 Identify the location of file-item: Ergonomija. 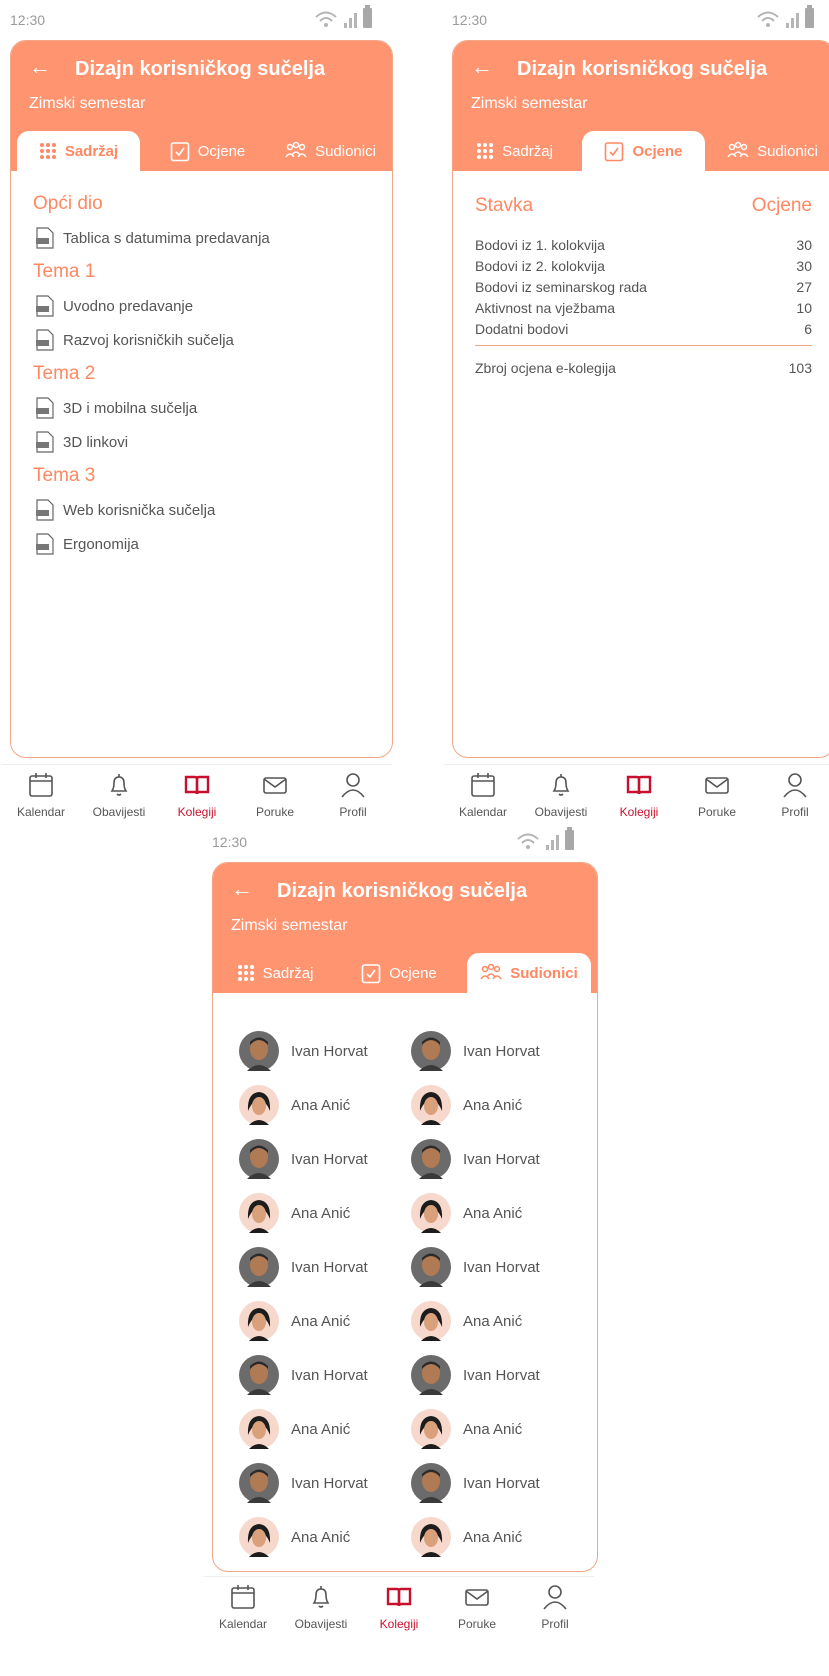
(202, 544).